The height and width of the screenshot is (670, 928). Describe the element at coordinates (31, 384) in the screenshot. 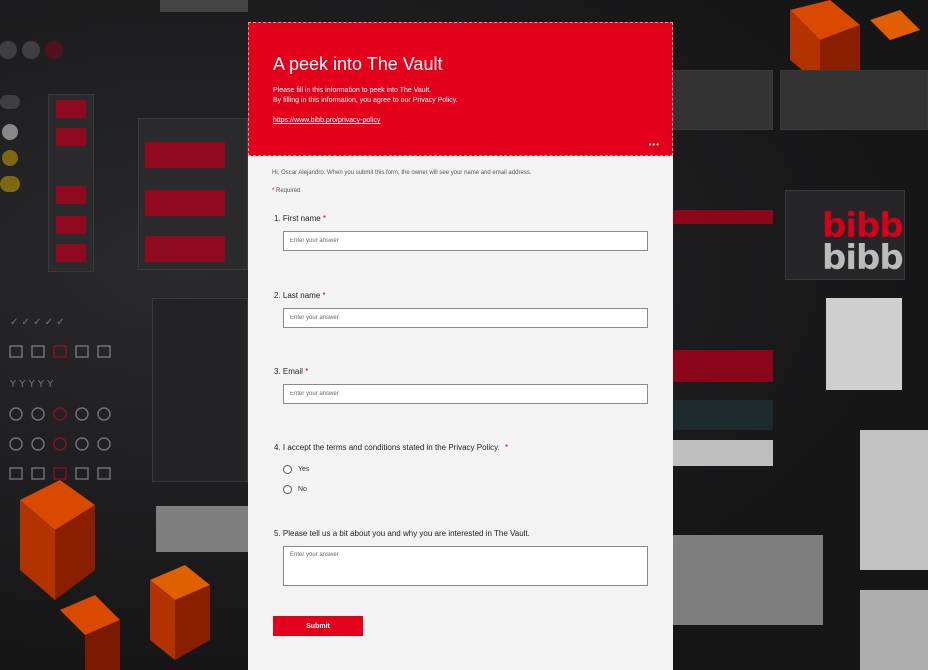

I see `svg-text: Y Y Y Y Y` at that location.